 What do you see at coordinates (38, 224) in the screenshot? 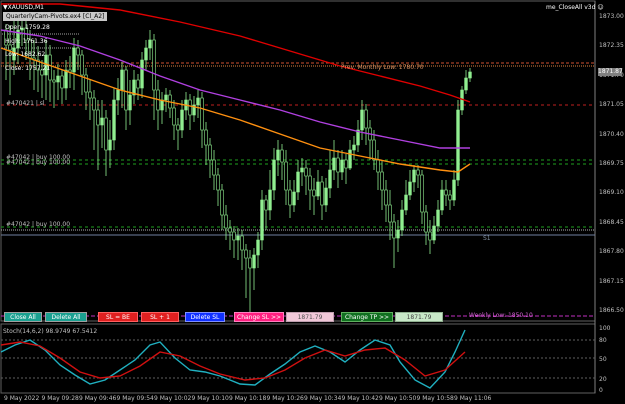
I see `order-label-buy: #47042 | buy 100.00` at bounding box center [38, 224].